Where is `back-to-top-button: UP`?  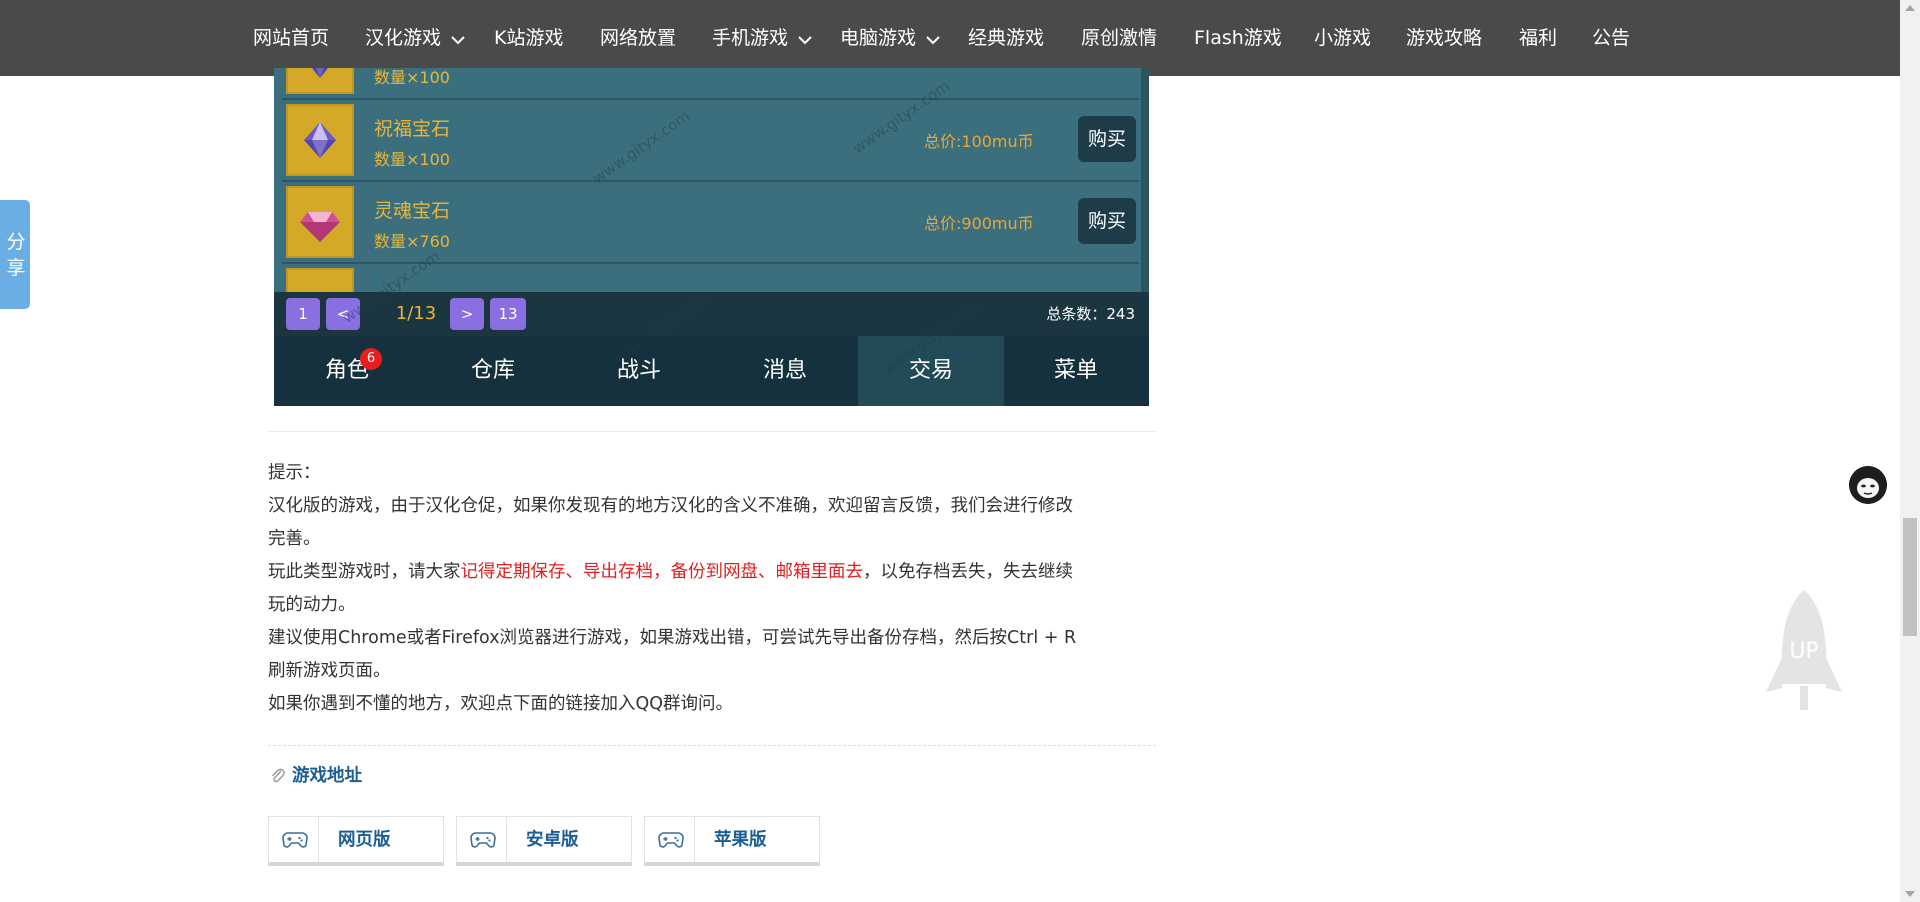 back-to-top-button: UP is located at coordinates (1804, 651).